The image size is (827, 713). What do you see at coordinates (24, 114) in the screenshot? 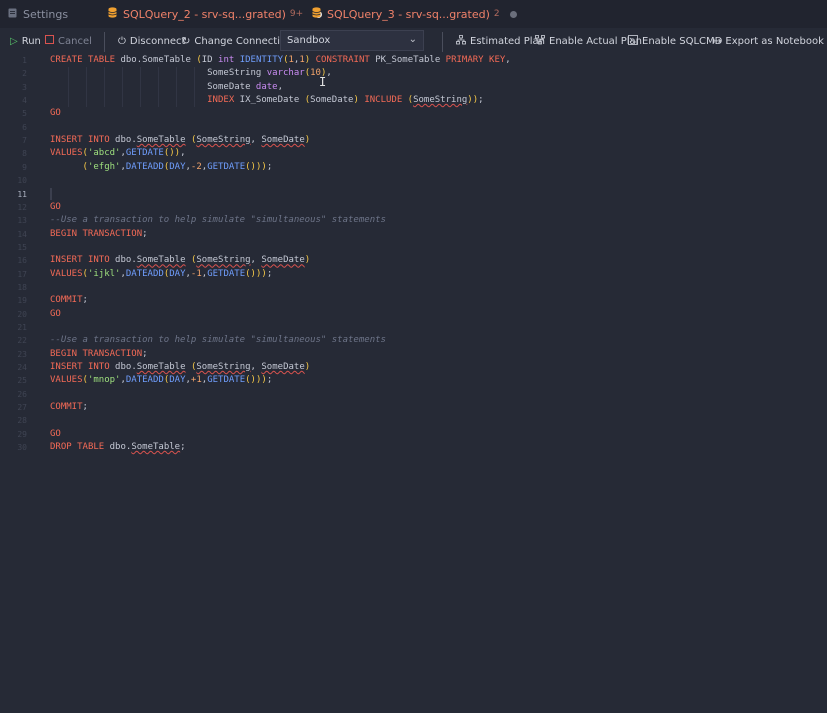
I see `line-number: 5` at bounding box center [24, 114].